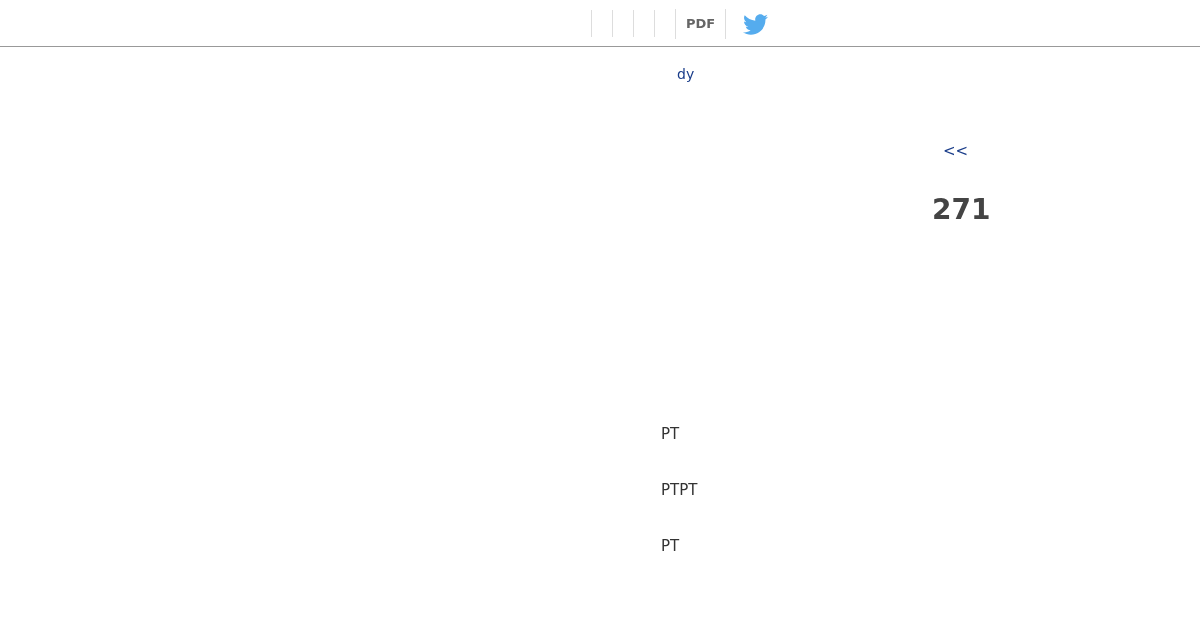  Describe the element at coordinates (961, 209) in the screenshot. I see `page-number: 271` at that location.